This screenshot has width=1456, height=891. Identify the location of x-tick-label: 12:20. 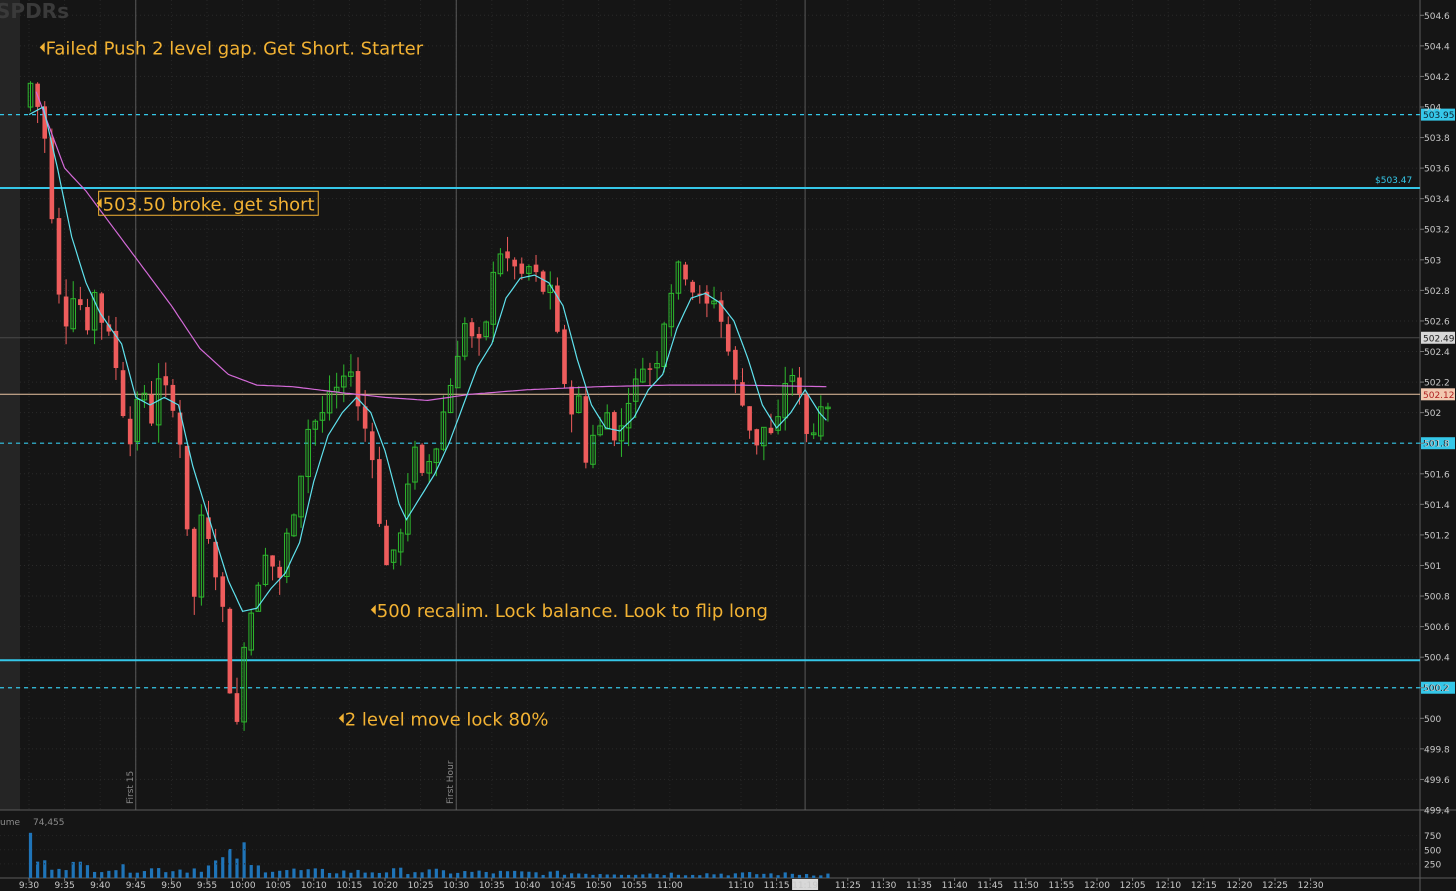
(1239, 886).